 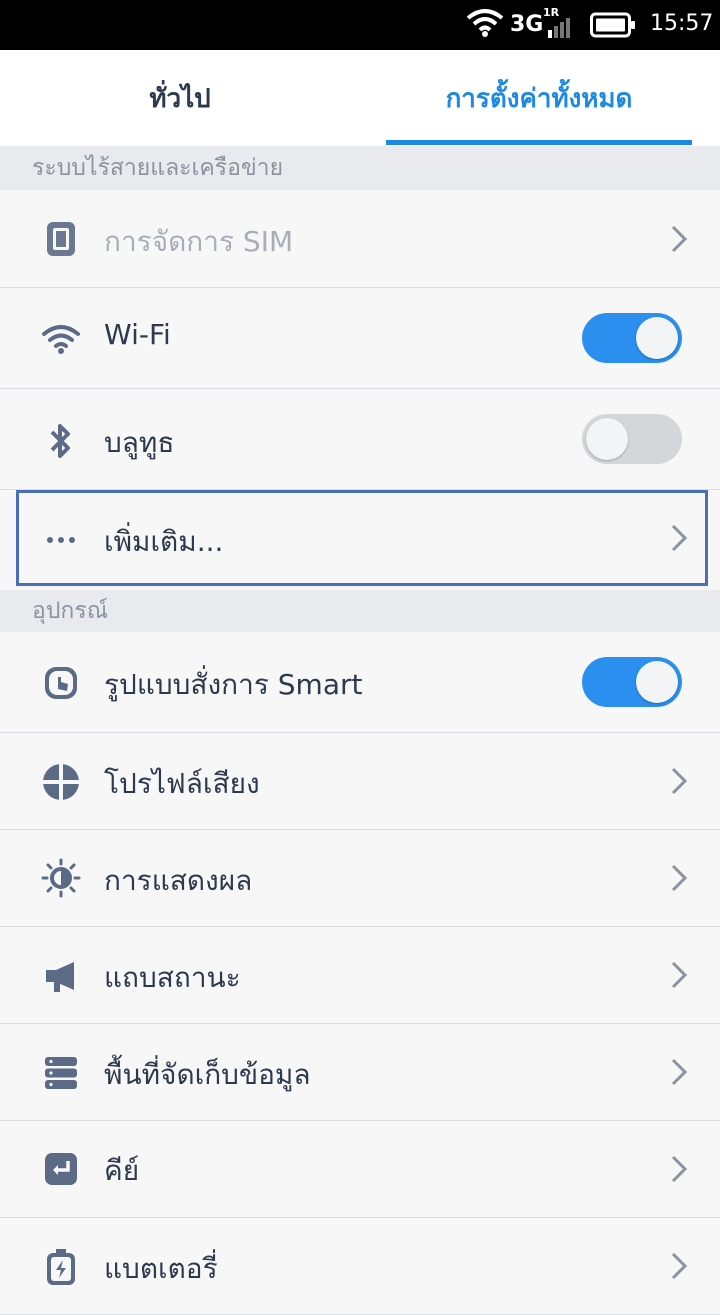 I want to click on settings-item-smart-gesture: รูปแบบสั่งการ Smart, so click(x=360, y=682).